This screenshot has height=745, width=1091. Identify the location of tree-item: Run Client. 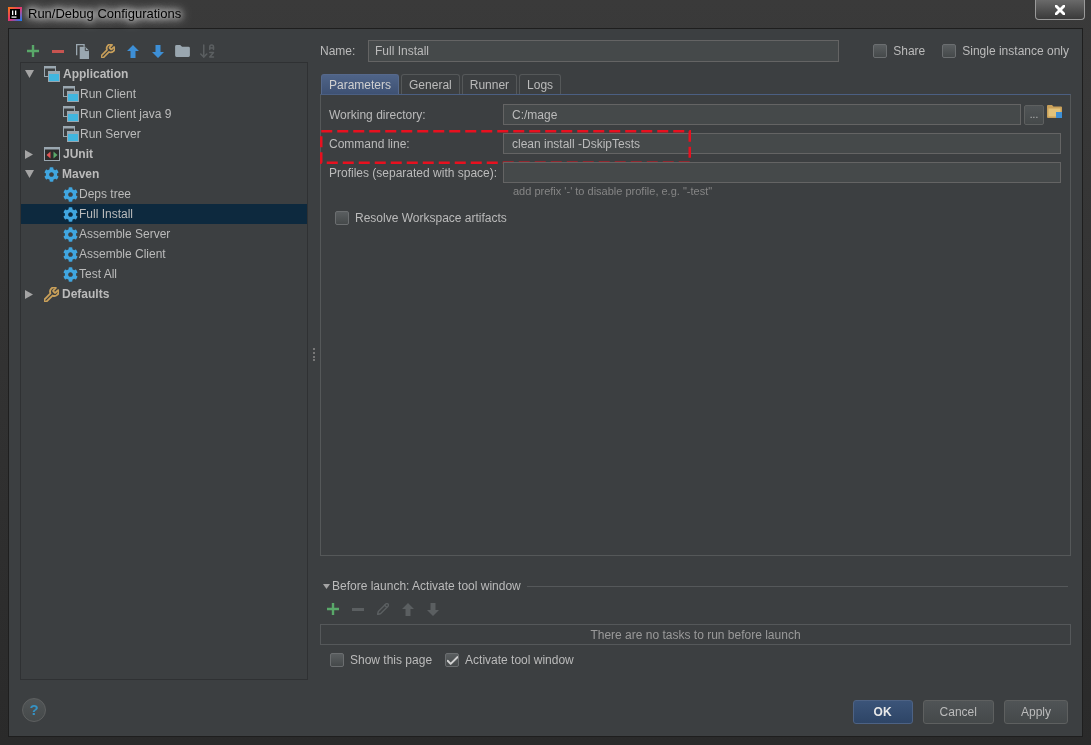
(164, 94).